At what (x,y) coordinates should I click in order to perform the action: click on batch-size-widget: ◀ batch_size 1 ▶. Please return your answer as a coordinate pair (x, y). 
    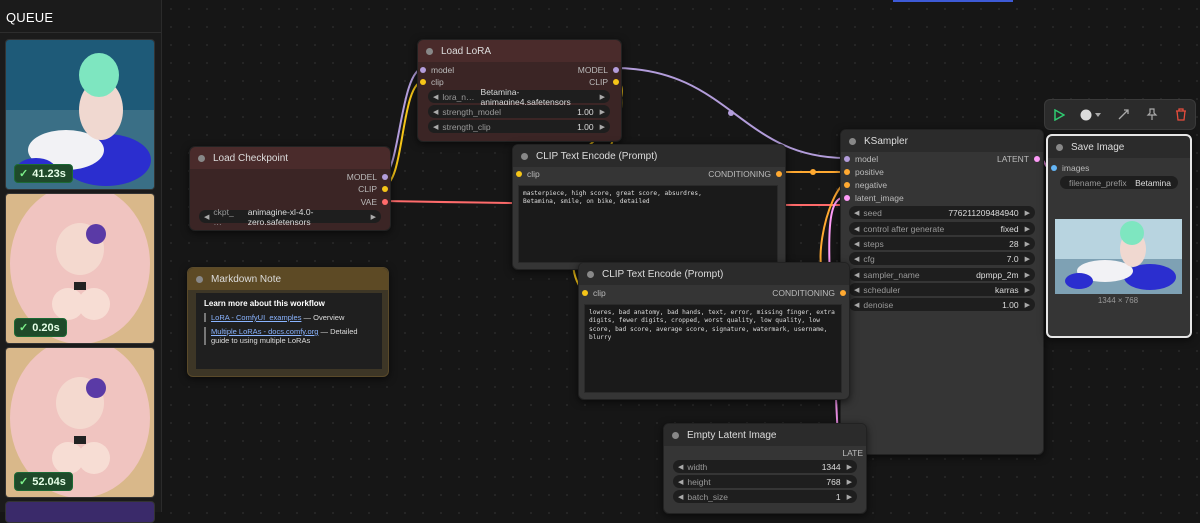
    Looking at the image, I should click on (765, 496).